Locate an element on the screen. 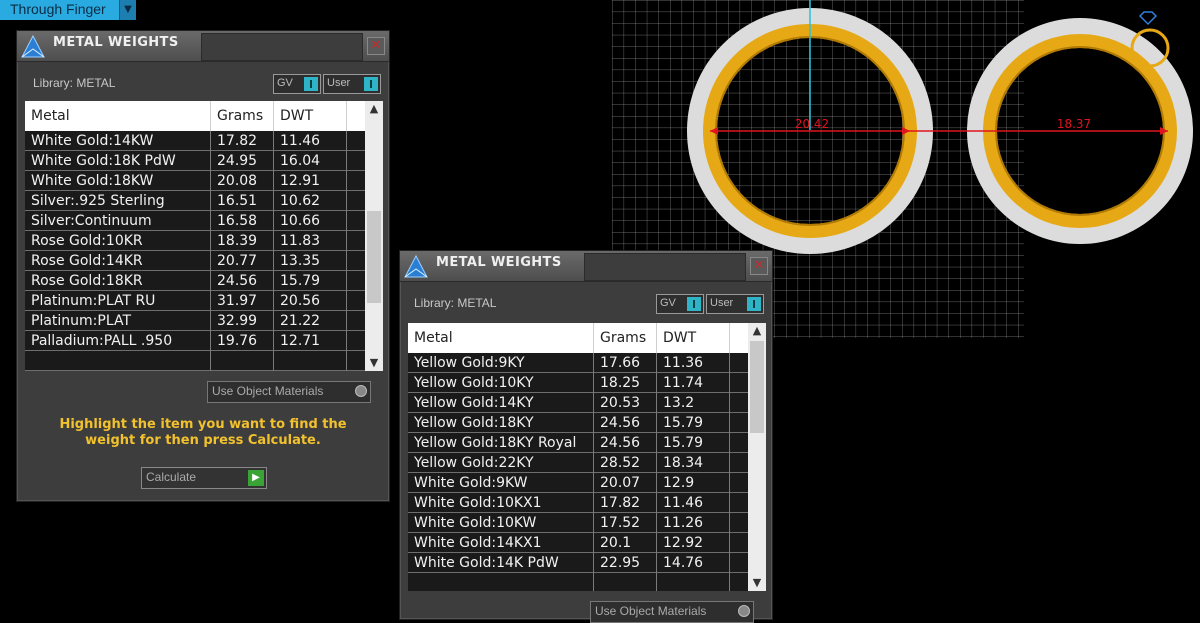 The image size is (1200, 623). calculate-button: Calculate ▶ is located at coordinates (204, 478).